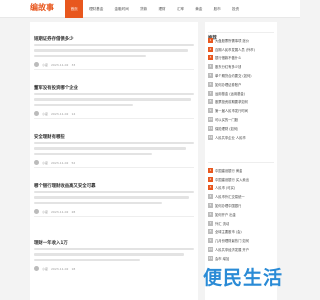 The height and width of the screenshot is (300, 320). I want to click on nav-item-invest: 投资, so click(235, 9).